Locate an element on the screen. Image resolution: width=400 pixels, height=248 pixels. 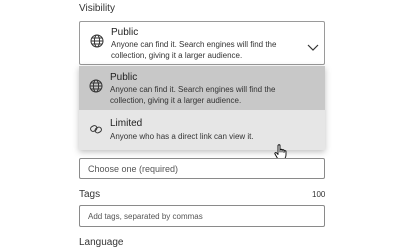
language-label: Language is located at coordinates (101, 242).